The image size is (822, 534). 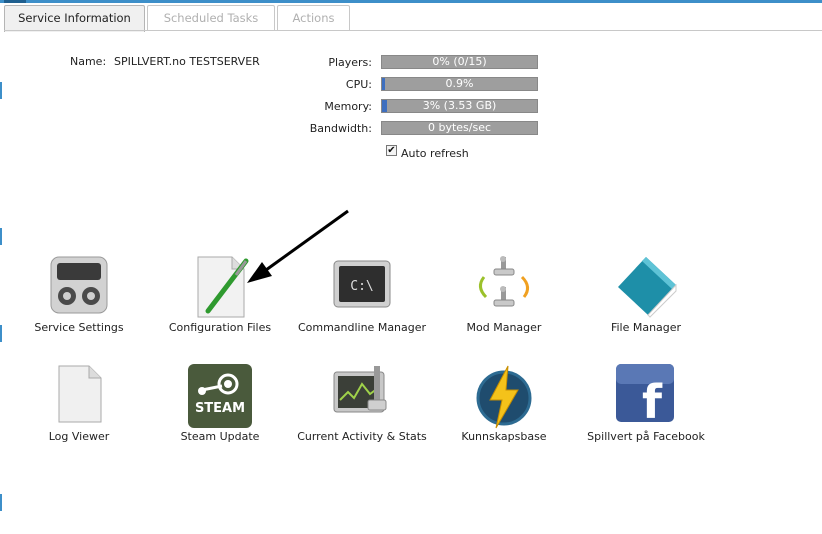 What do you see at coordinates (15, 1) in the screenshot?
I see `top-accent-mark` at bounding box center [15, 1].